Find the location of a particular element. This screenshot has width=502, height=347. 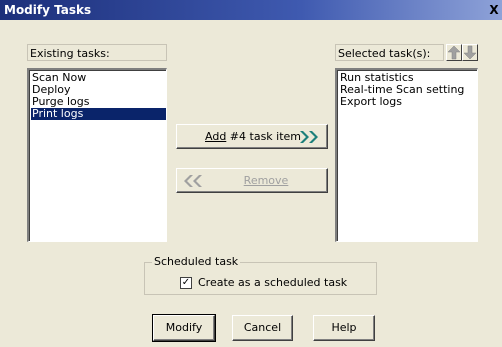

move-down-button is located at coordinates (470, 52).